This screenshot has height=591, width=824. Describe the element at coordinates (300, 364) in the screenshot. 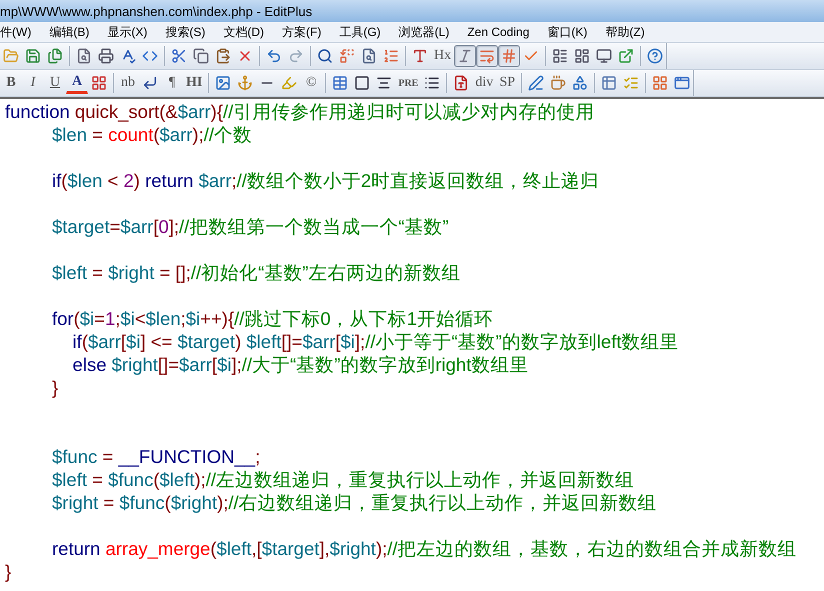

I see `code-line: else $right[]=$arr[$i];//大于“基数”的数字放到right数组里` at that location.